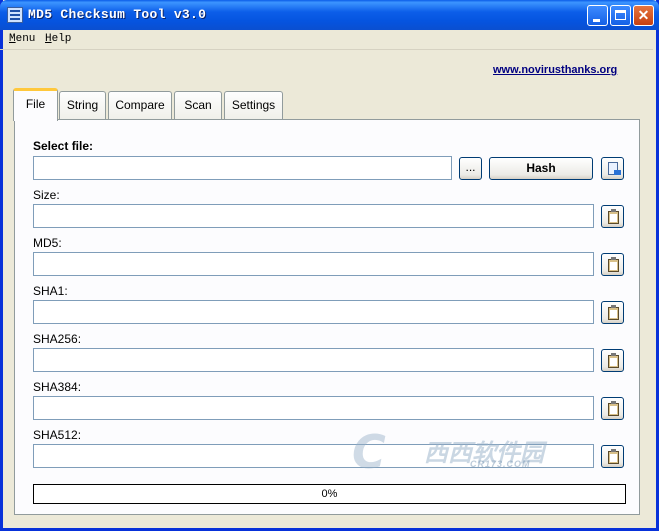  I want to click on copy-sha384-button, so click(612, 408).